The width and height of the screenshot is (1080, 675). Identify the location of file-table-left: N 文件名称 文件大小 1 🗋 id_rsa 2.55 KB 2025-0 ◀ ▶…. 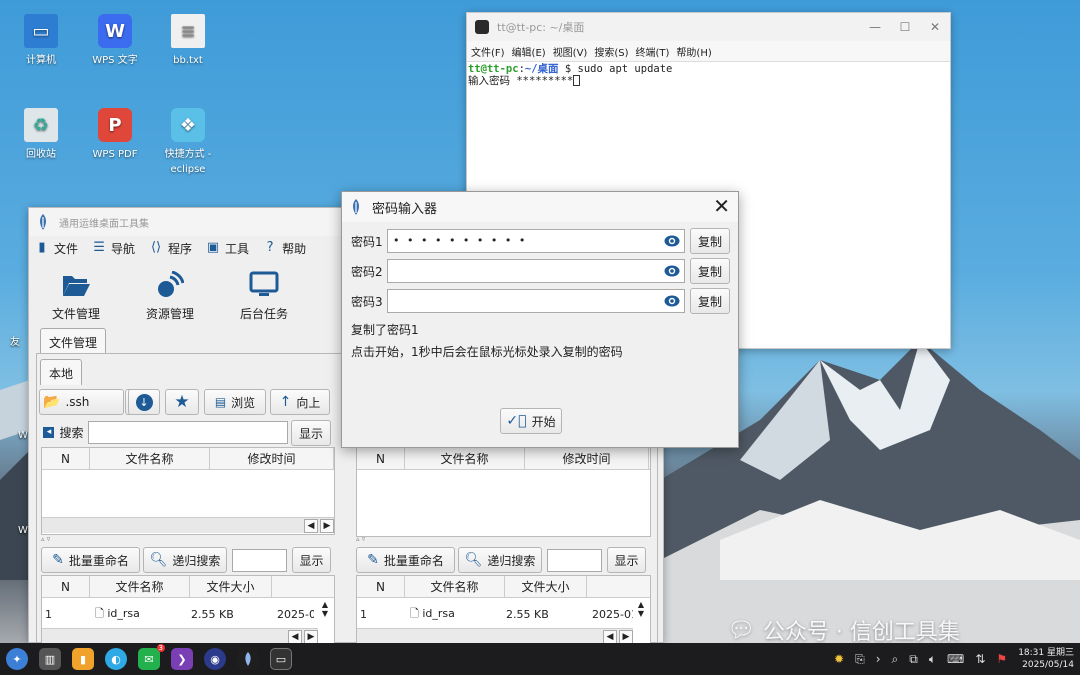
(188, 610).